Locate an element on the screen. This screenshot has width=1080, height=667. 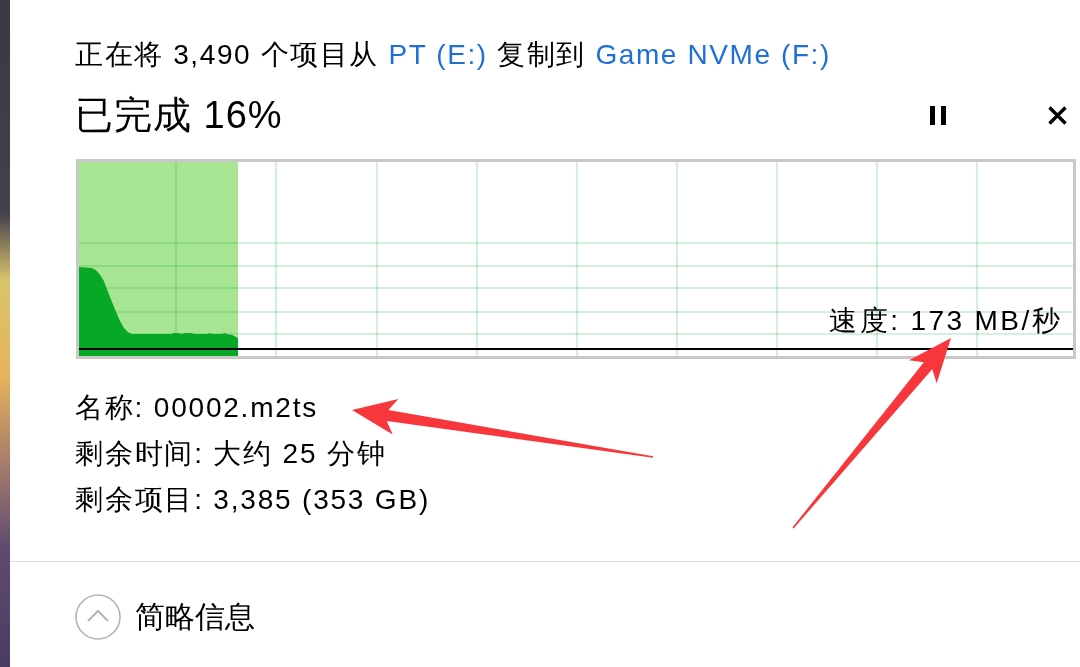
progress-status: 已完成 16% is located at coordinates (179, 115).